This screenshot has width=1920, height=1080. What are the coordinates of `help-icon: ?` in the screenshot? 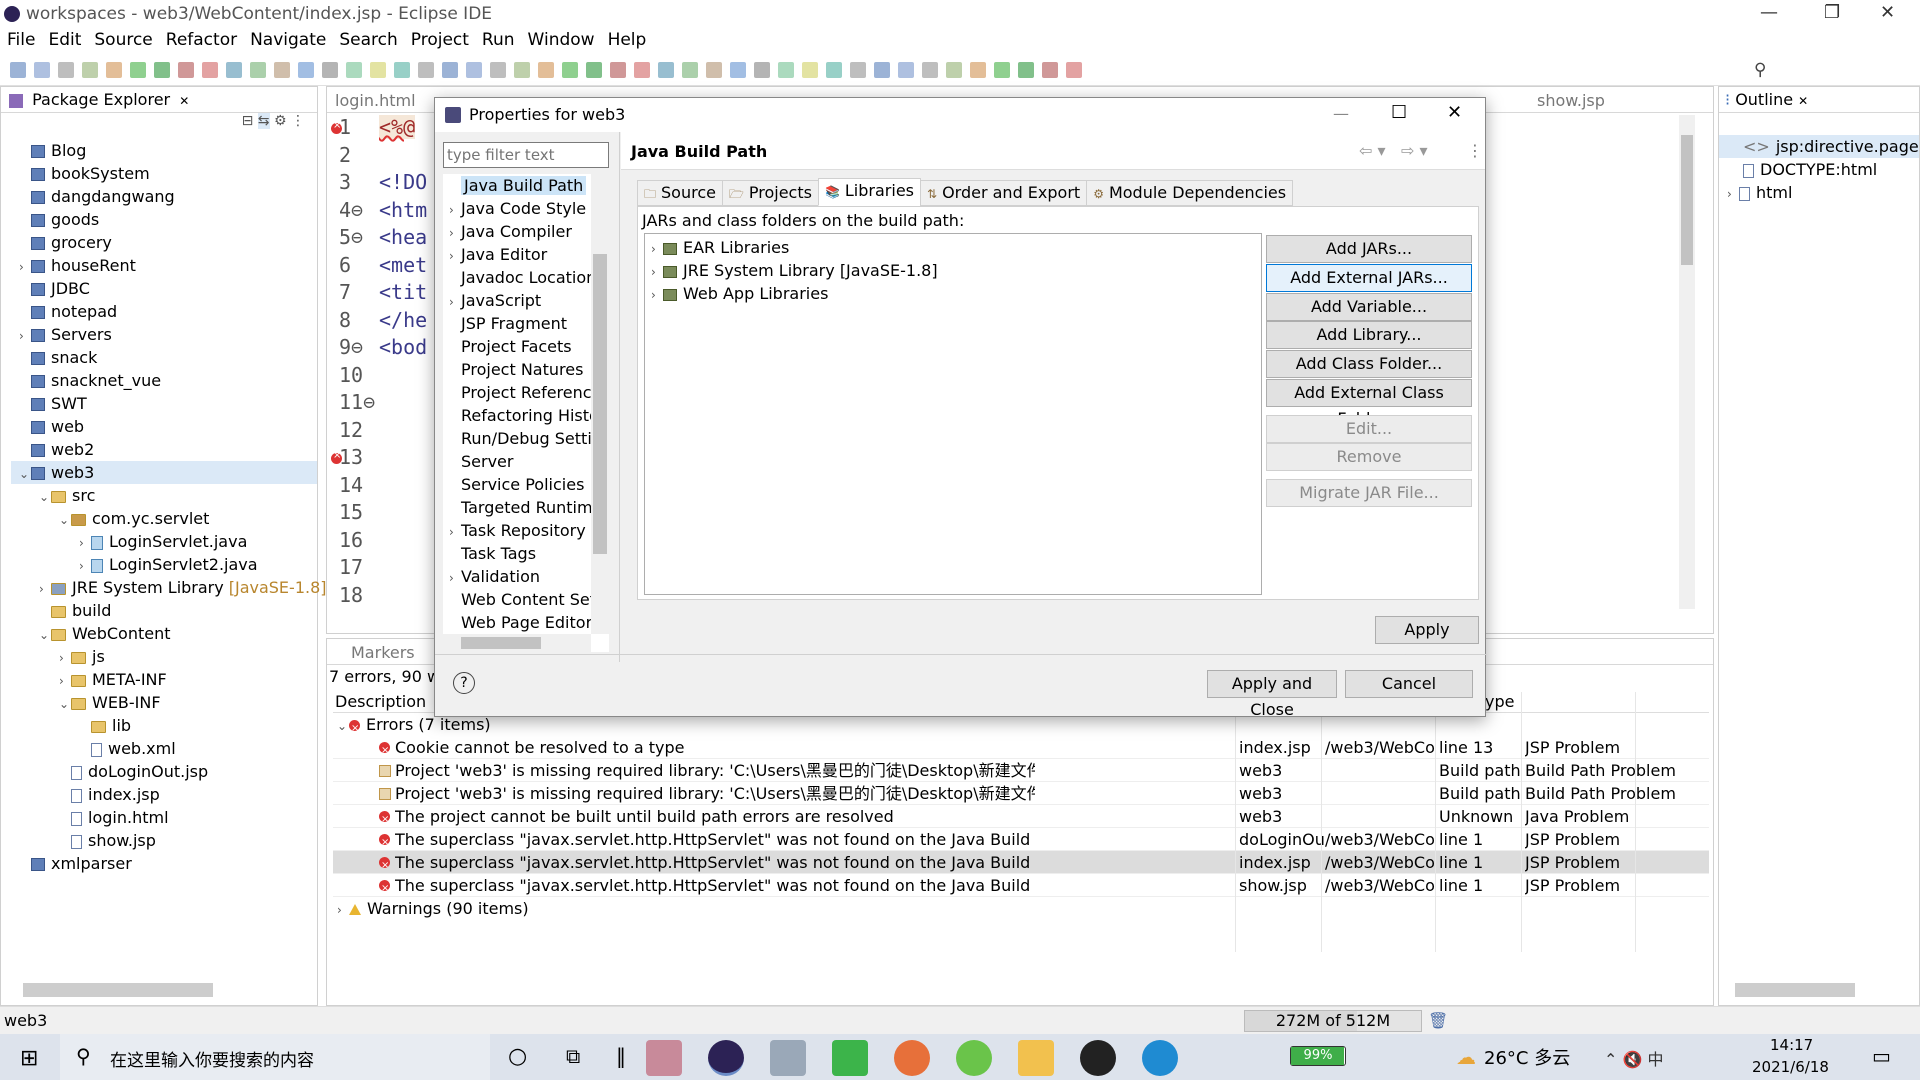 It's located at (464, 683).